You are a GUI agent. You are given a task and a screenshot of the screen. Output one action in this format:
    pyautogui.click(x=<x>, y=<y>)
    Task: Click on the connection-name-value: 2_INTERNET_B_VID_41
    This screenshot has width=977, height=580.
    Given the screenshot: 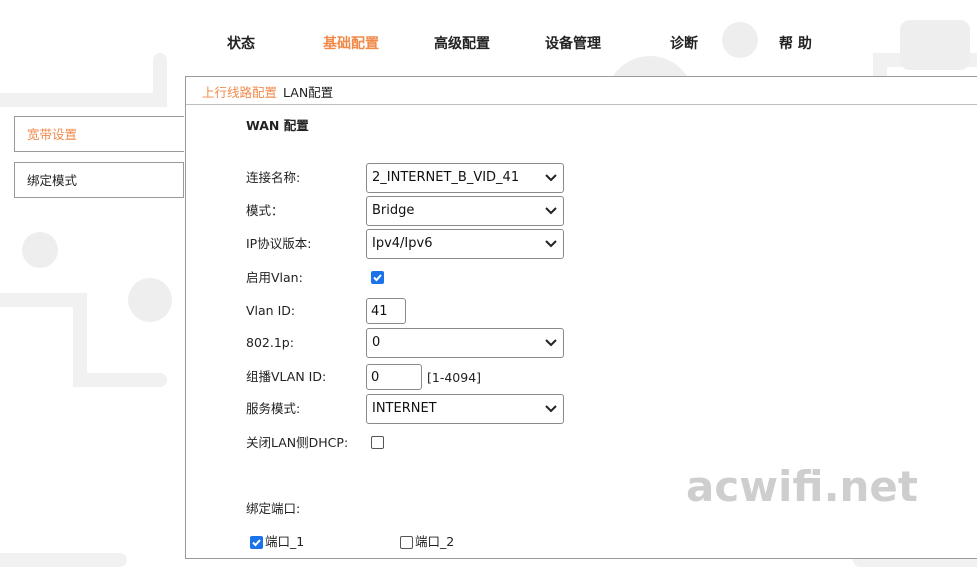 What is the action you would take?
    pyautogui.click(x=446, y=177)
    